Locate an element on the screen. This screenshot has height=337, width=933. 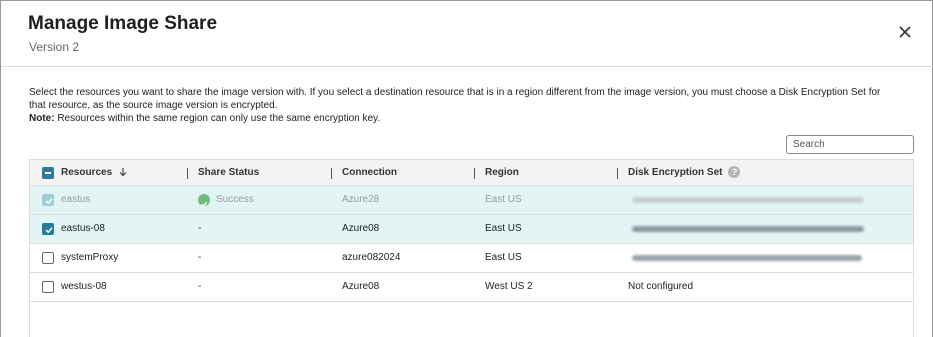
success-icon is located at coordinates (204, 200).